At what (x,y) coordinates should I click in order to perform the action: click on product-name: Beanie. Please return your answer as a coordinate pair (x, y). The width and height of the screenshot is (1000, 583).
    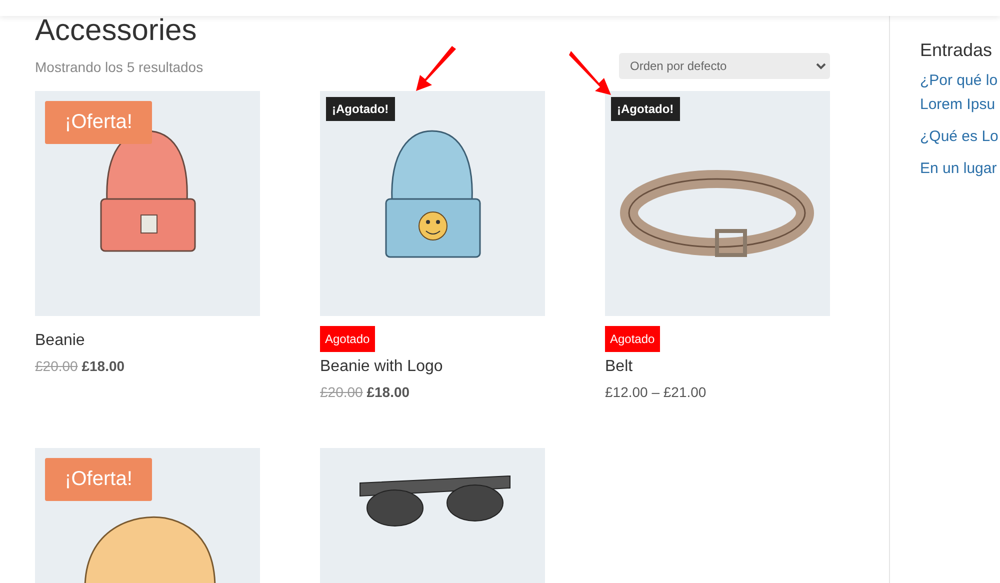
    Looking at the image, I should click on (147, 341).